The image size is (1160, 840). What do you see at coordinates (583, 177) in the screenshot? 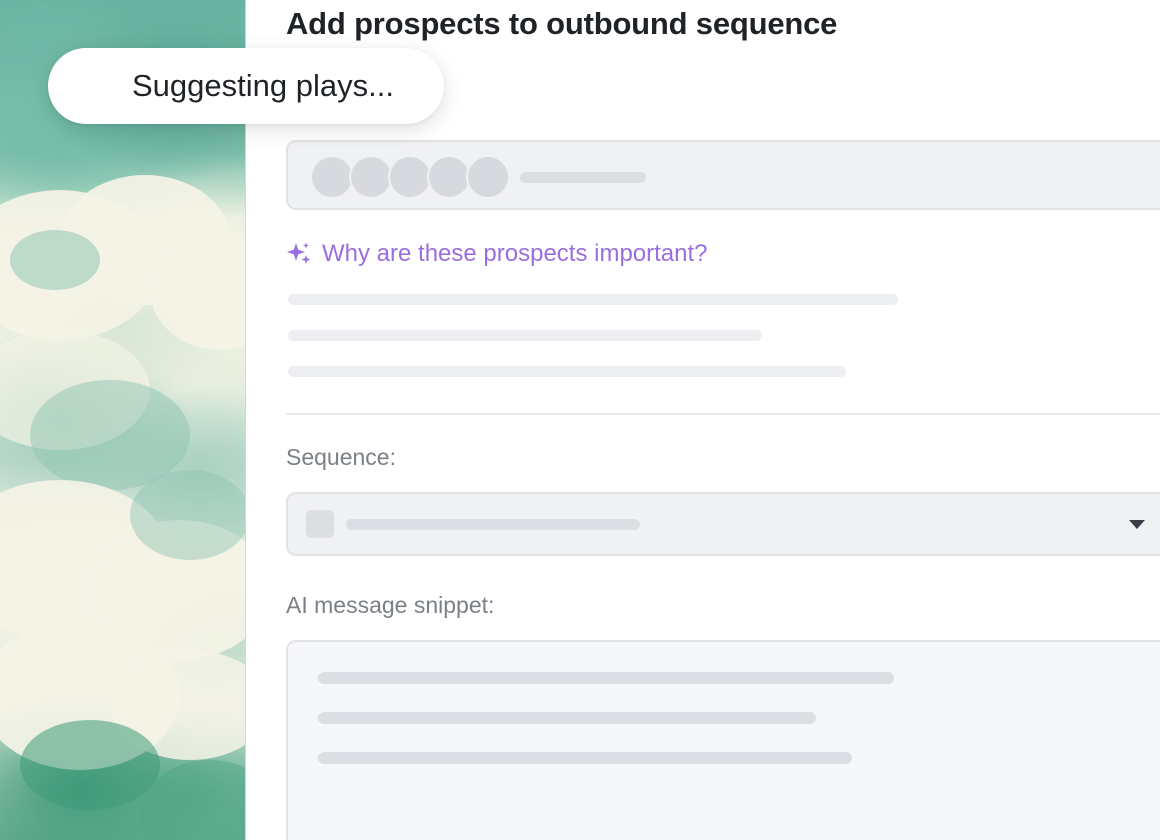
I see `prospect-name-skeleton` at bounding box center [583, 177].